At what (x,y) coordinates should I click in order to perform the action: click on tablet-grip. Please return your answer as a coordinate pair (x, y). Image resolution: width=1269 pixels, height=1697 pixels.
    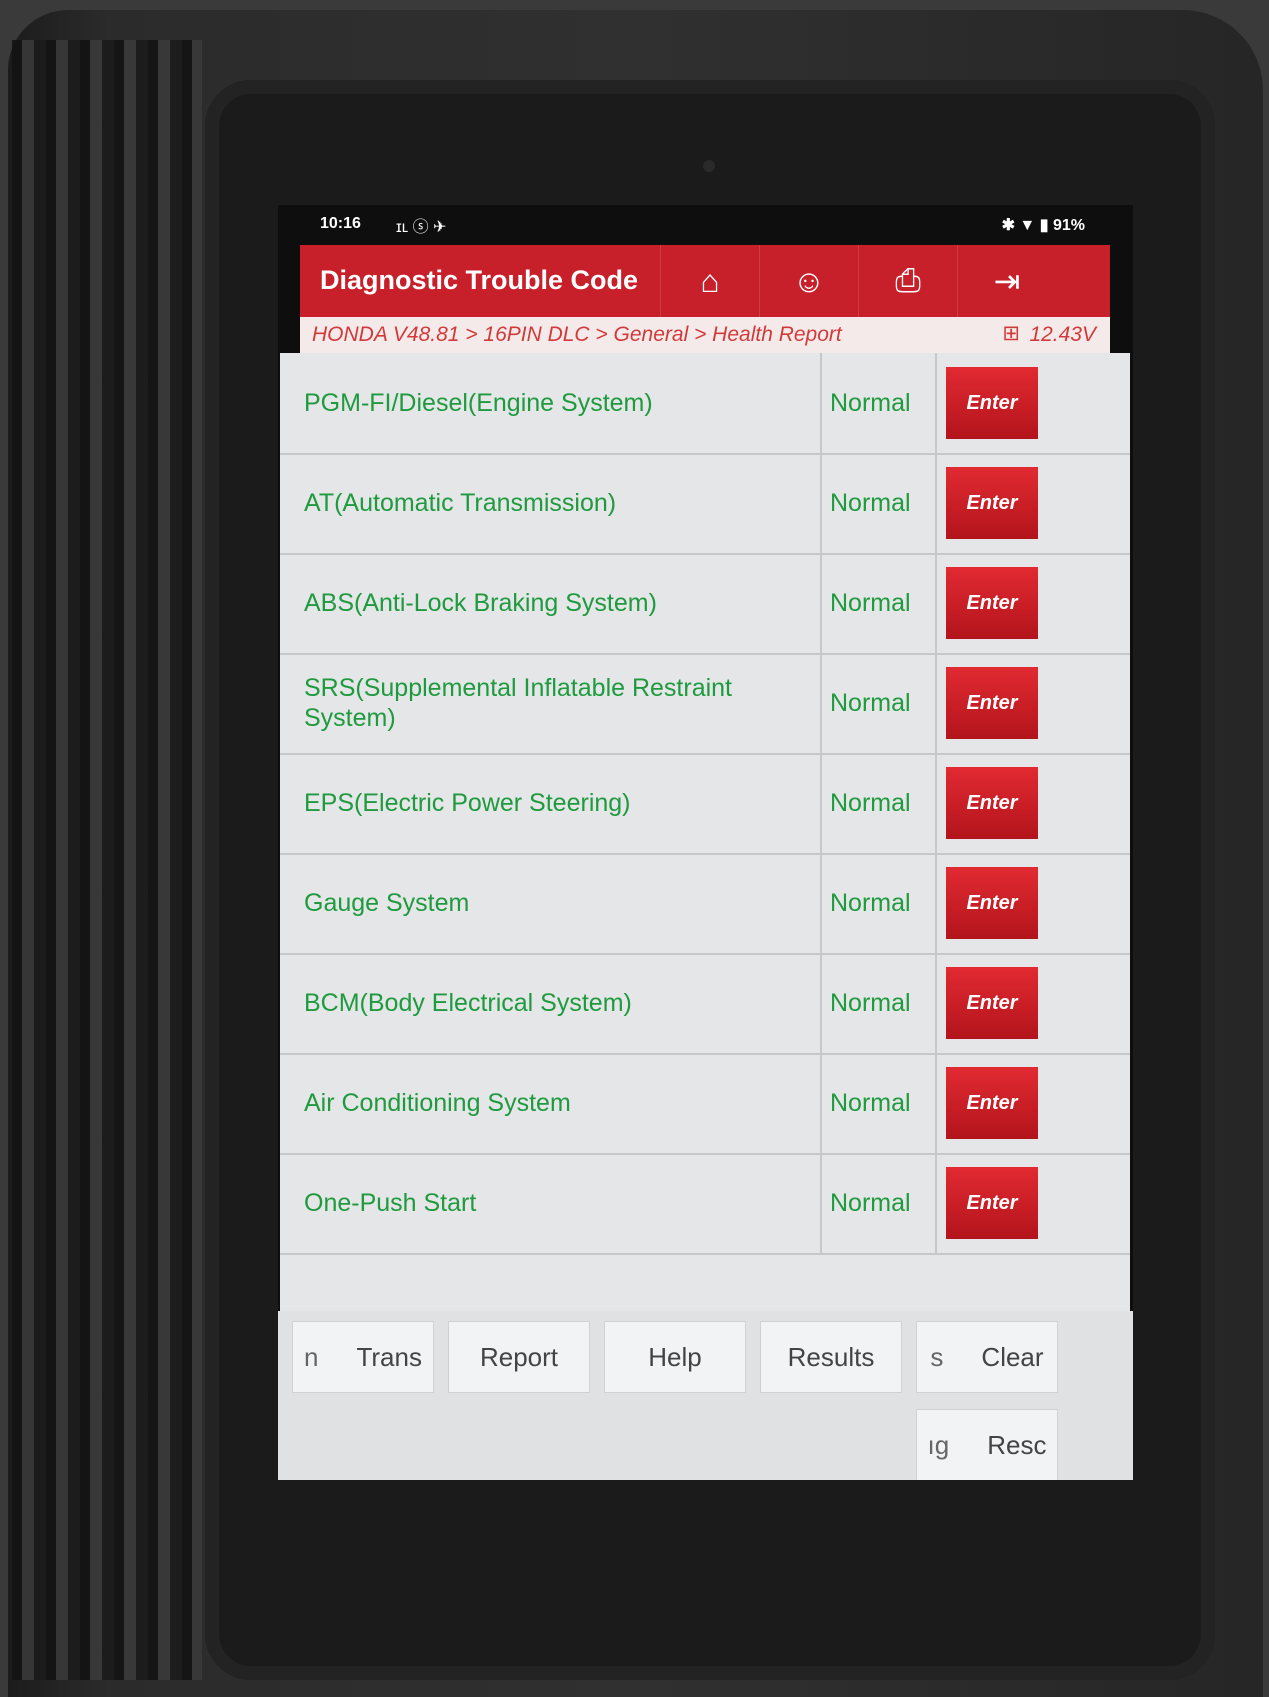
    Looking at the image, I should click on (107, 860).